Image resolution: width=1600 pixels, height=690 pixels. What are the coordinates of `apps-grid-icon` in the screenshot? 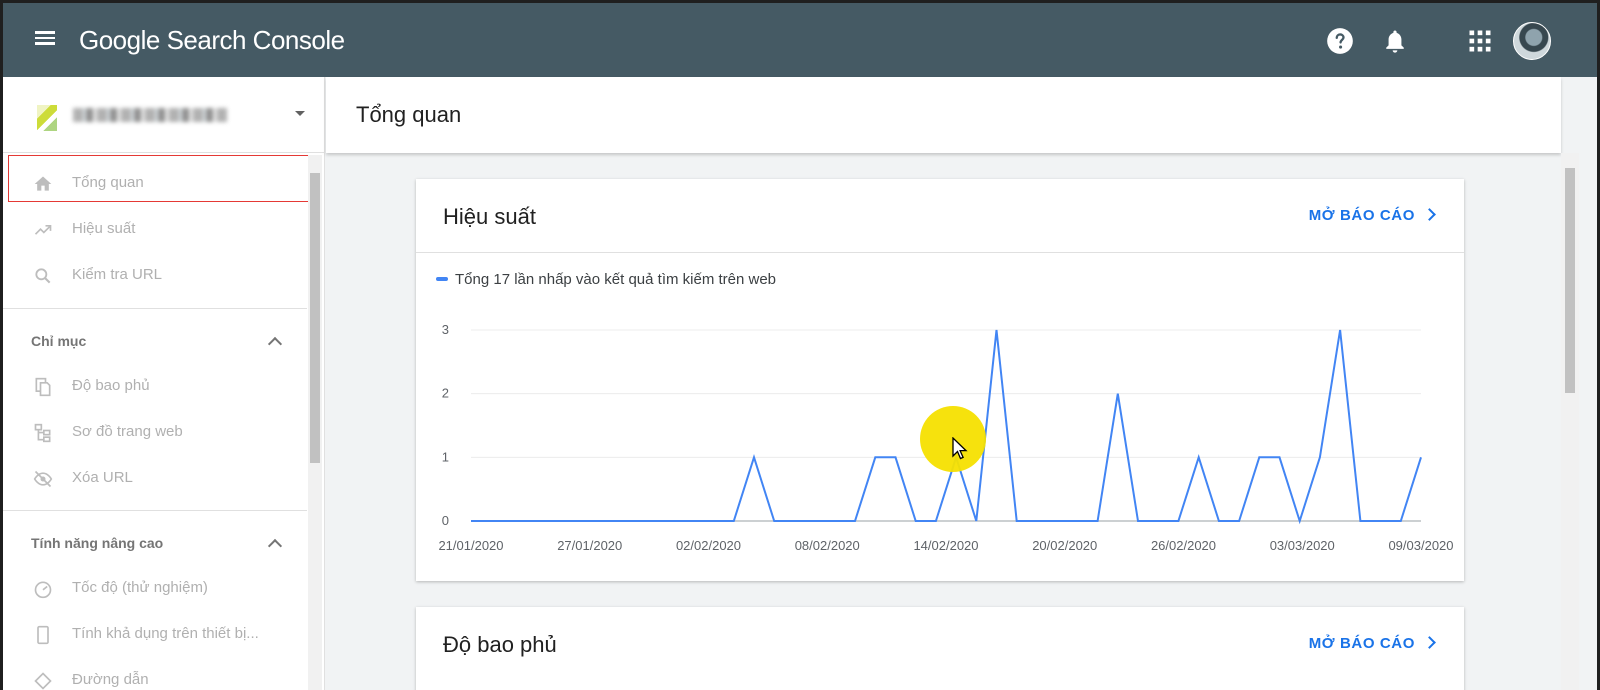 It's located at (1480, 41).